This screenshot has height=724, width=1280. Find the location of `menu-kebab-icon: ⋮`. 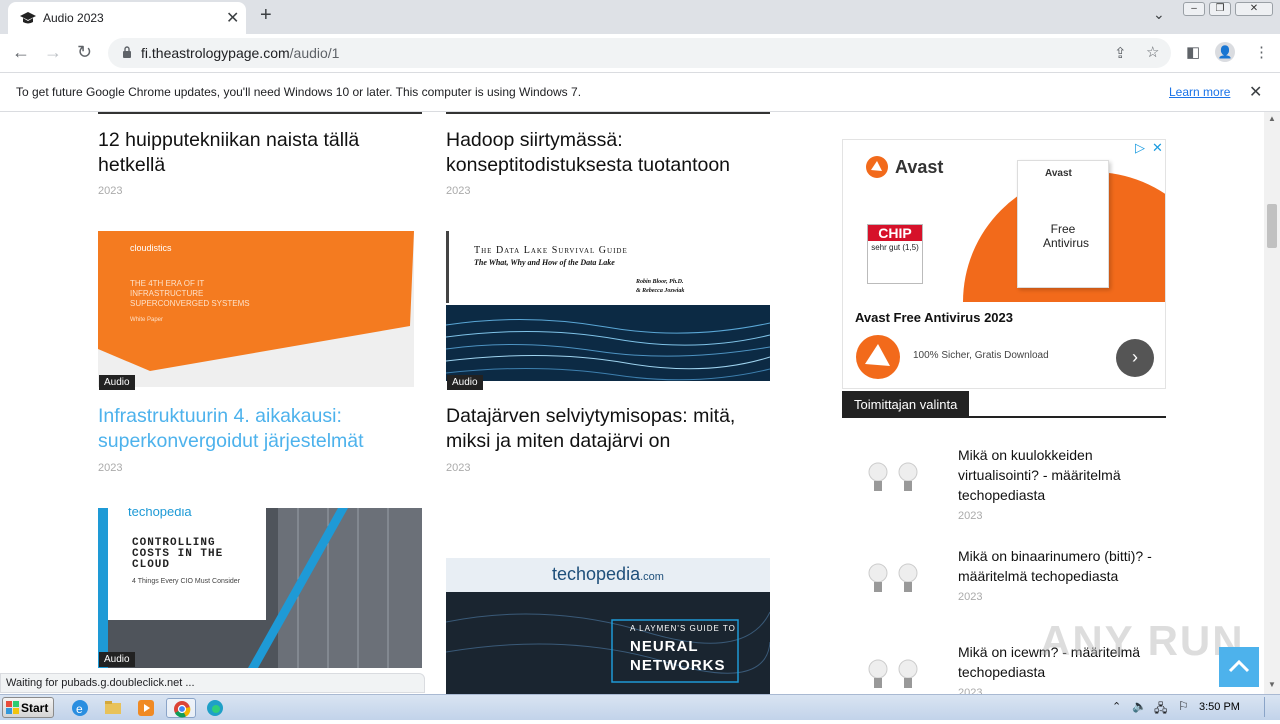

menu-kebab-icon: ⋮ is located at coordinates (1261, 52).